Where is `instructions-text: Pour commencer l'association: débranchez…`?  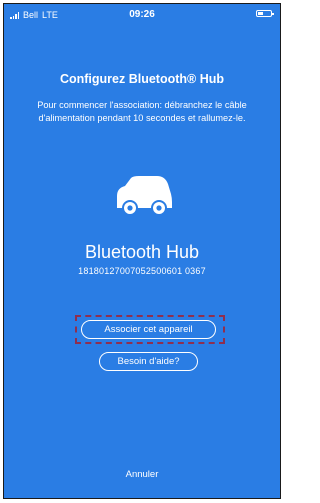
instructions-text: Pour commencer l'association: débranchez… is located at coordinates (142, 111).